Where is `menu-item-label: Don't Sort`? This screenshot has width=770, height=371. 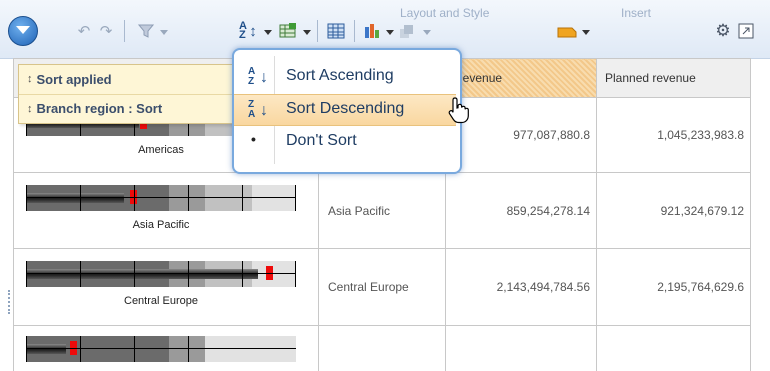
menu-item-label: Don't Sort is located at coordinates (321, 140).